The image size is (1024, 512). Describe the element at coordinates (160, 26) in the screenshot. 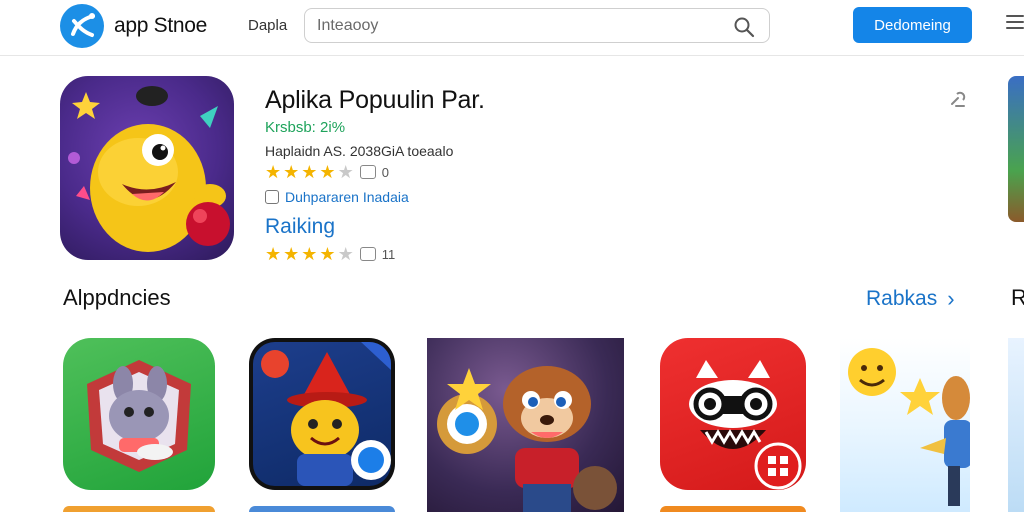

I see `app-store-logo-text: app Stnoe` at that location.